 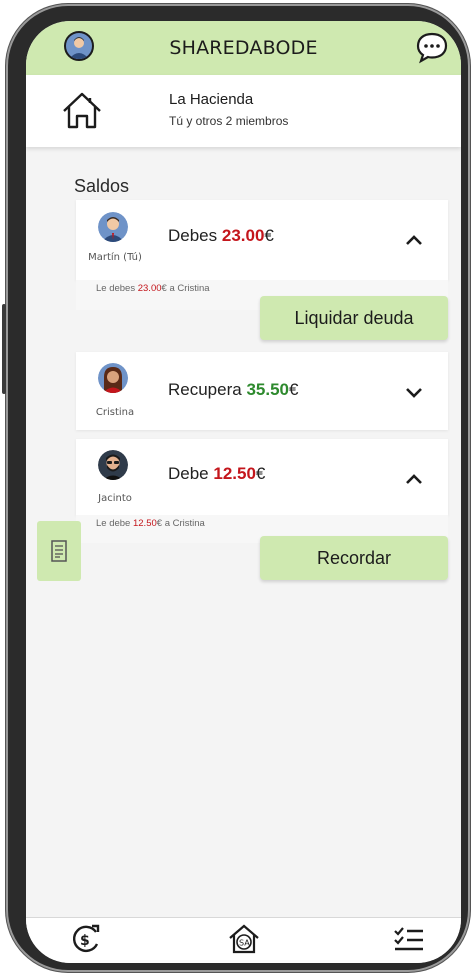 I want to click on balance-card-cristina: Cristina Recupera 35.50€, so click(x=262, y=391).